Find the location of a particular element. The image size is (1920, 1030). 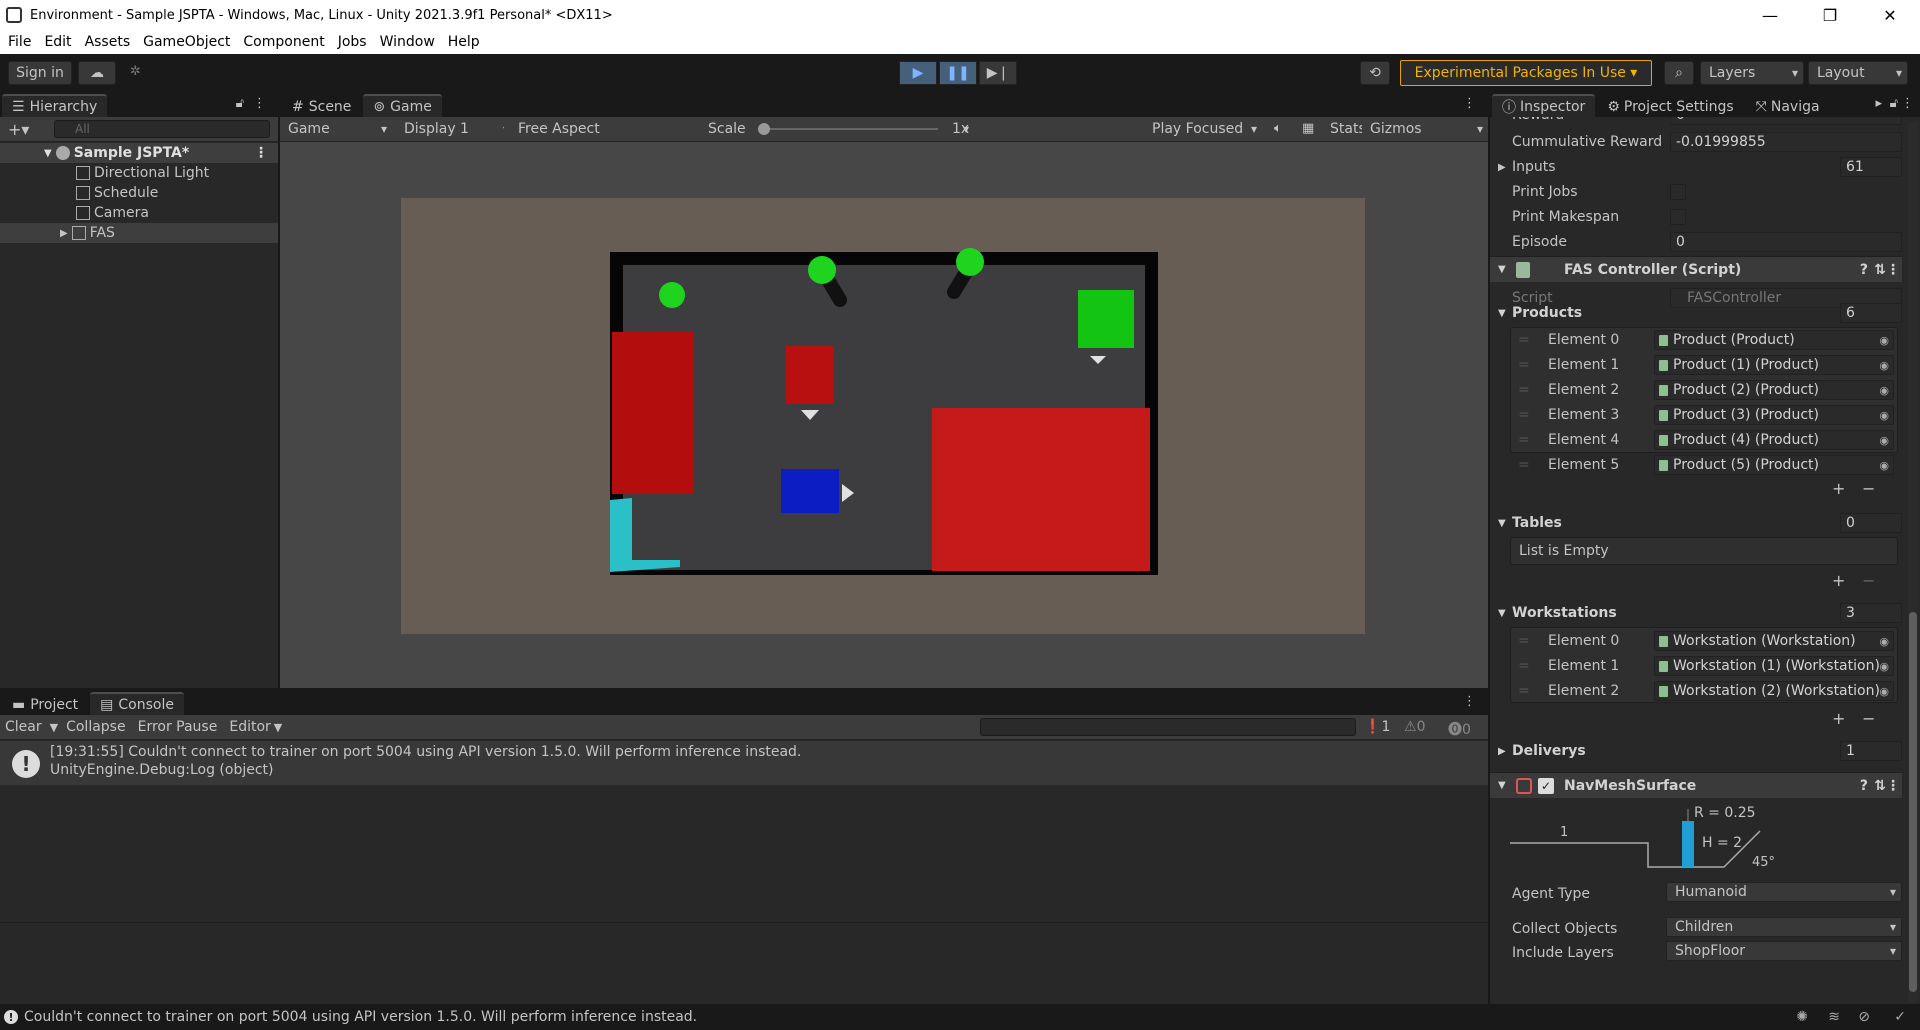

workstations-add-button: + is located at coordinates (1838, 718).